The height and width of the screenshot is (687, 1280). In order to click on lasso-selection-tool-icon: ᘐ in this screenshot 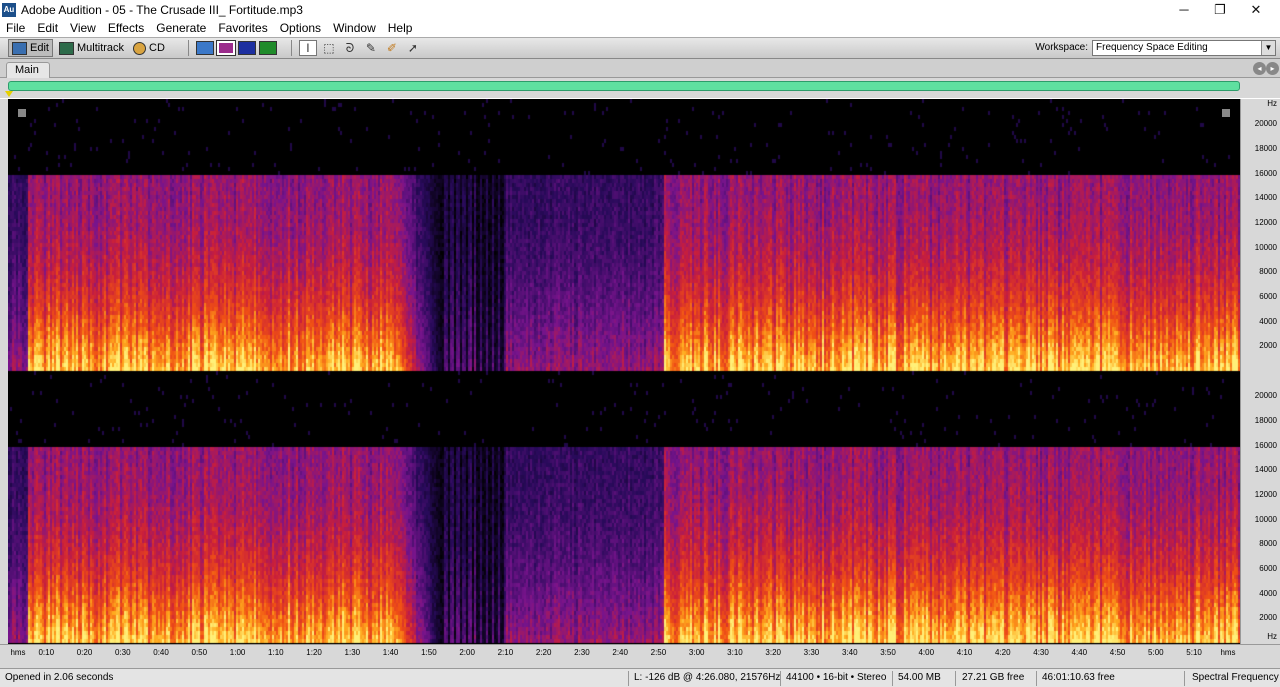, I will do `click(350, 48)`.